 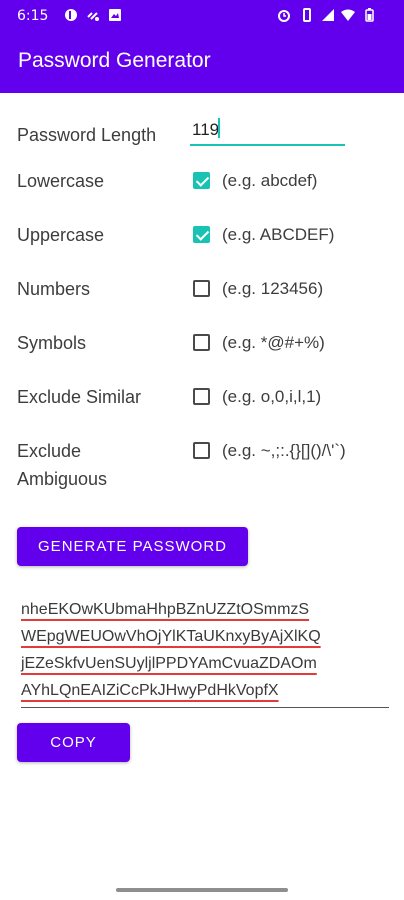 What do you see at coordinates (169, 663) in the screenshot?
I see `password-line: jEZeSkfvUenSUyljlPPDYAmCvuaZDAOm` at bounding box center [169, 663].